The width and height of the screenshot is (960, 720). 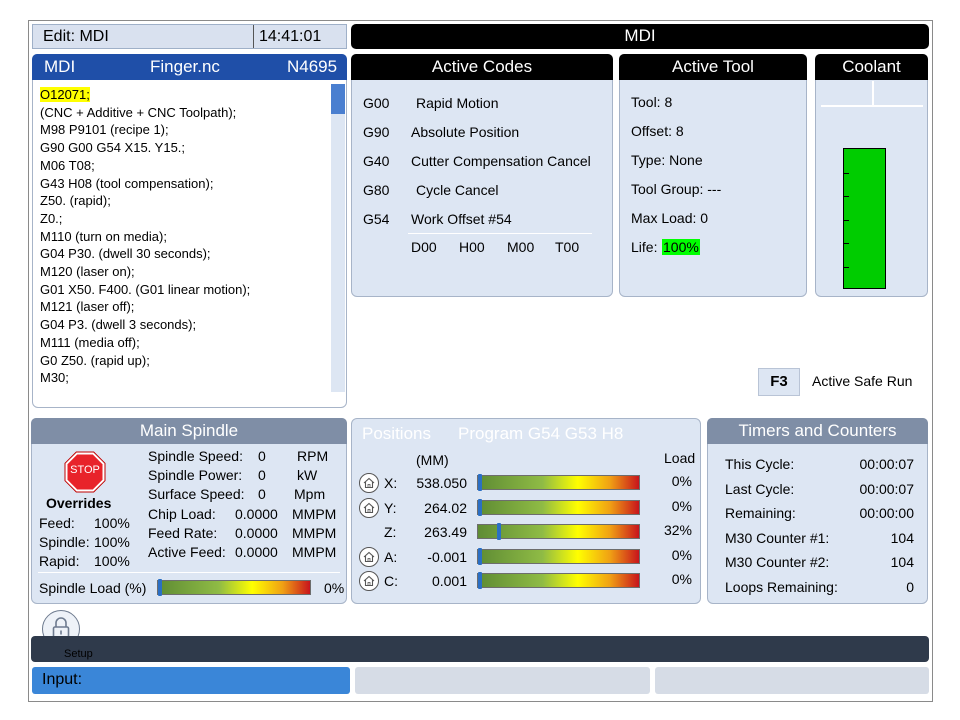 What do you see at coordinates (670, 218) in the screenshot?
I see `tool-max-load: Max Load: 0` at bounding box center [670, 218].